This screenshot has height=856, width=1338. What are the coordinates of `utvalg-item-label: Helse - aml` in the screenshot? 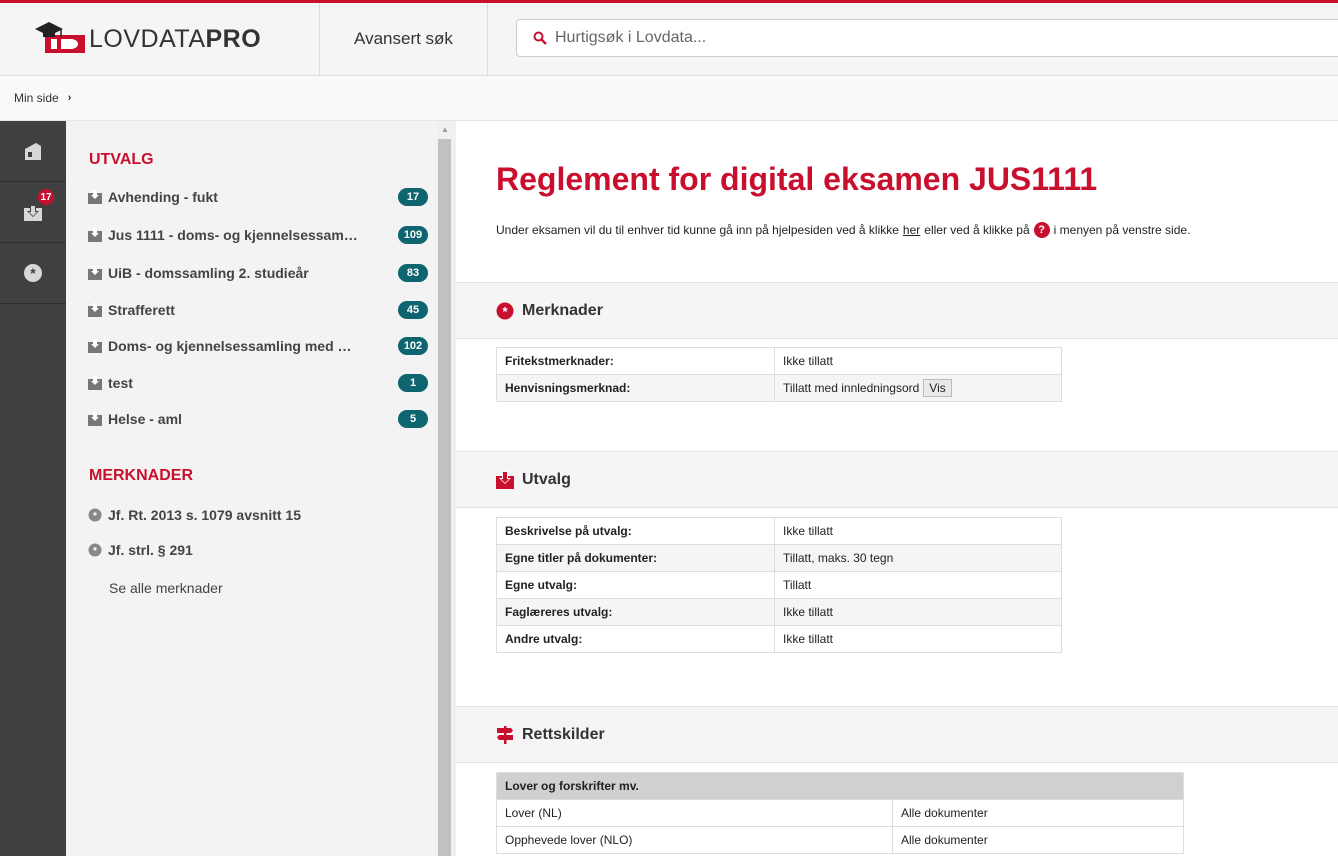 It's located at (145, 419).